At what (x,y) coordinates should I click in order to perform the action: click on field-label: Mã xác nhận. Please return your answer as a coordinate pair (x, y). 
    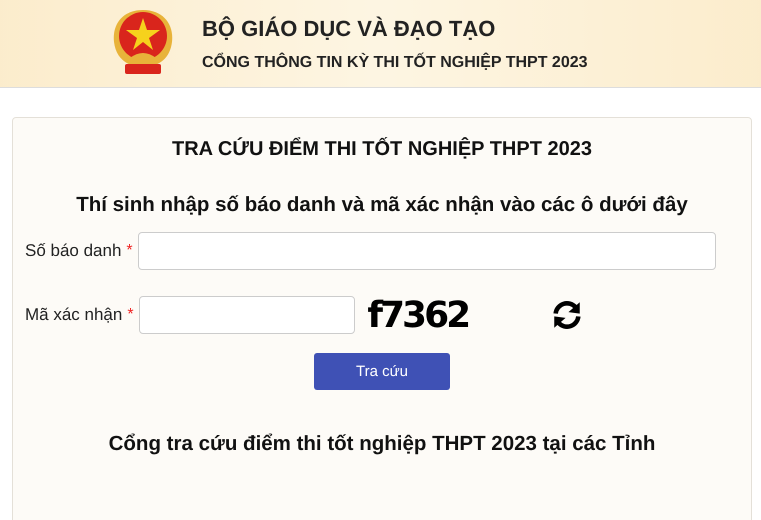
    Looking at the image, I should click on (73, 315).